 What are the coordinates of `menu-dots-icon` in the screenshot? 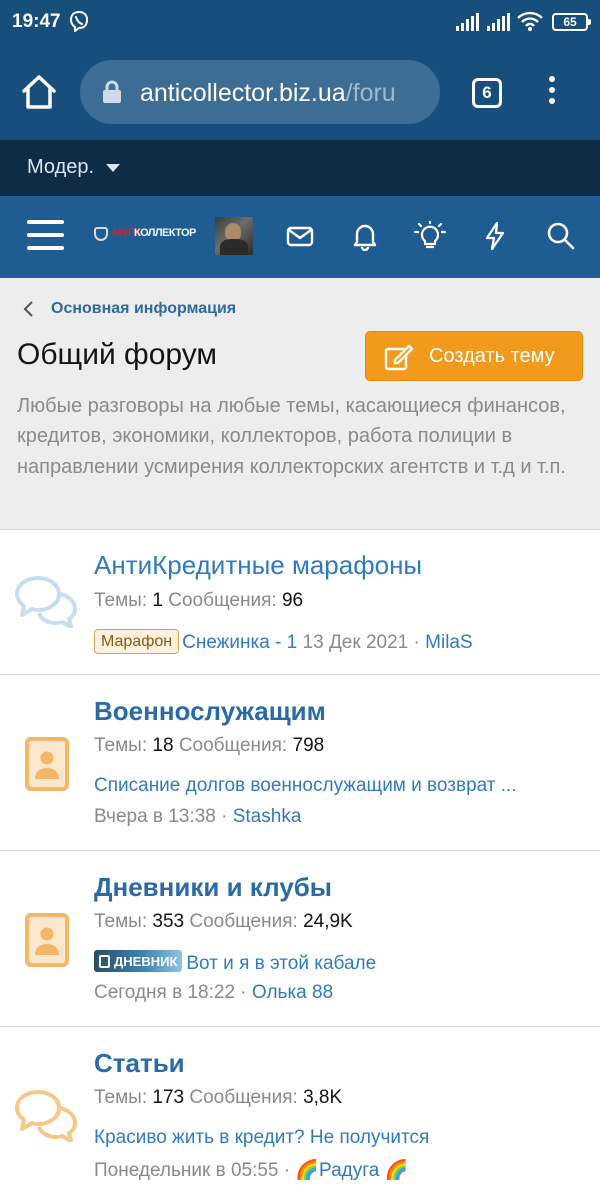 It's located at (552, 92).